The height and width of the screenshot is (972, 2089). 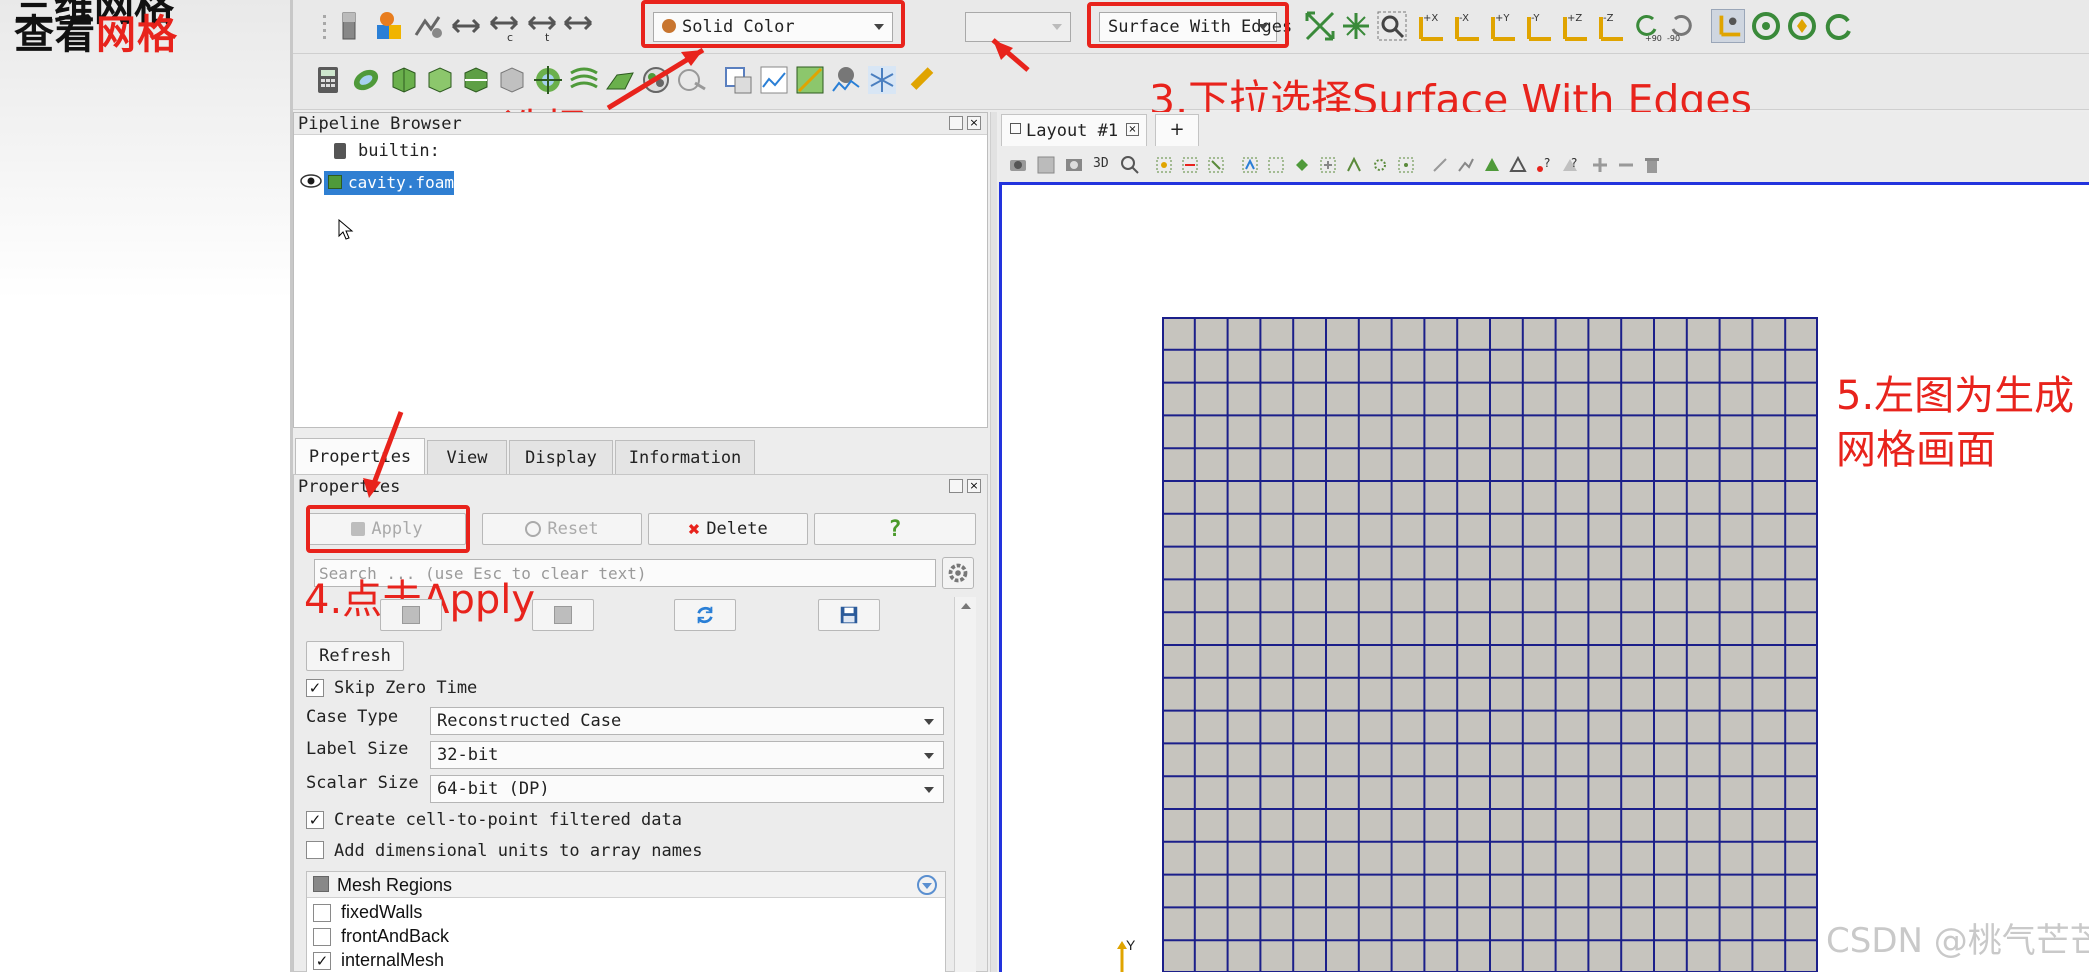 I want to click on layout-tab-close-icon: ×, so click(x=1132, y=129).